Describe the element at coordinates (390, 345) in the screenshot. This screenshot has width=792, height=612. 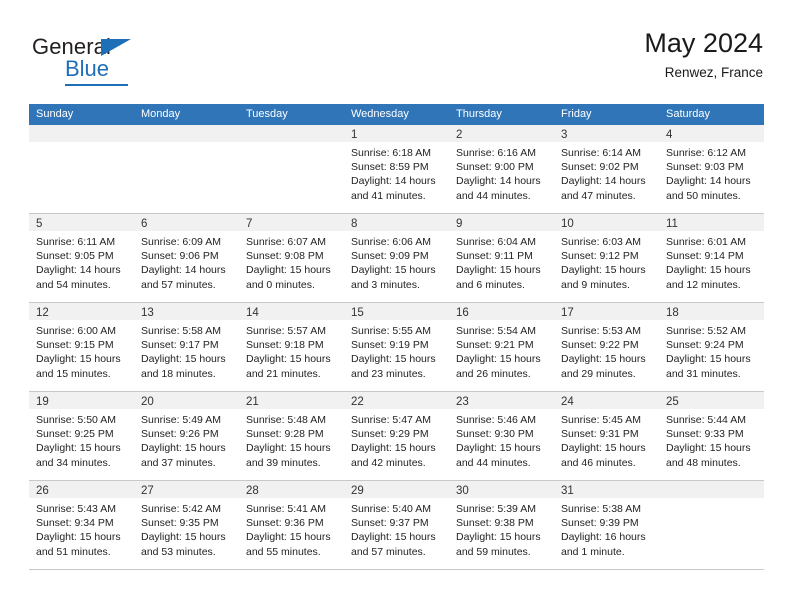
I see `sunset-text: Sunset: 9:19 PM` at that location.